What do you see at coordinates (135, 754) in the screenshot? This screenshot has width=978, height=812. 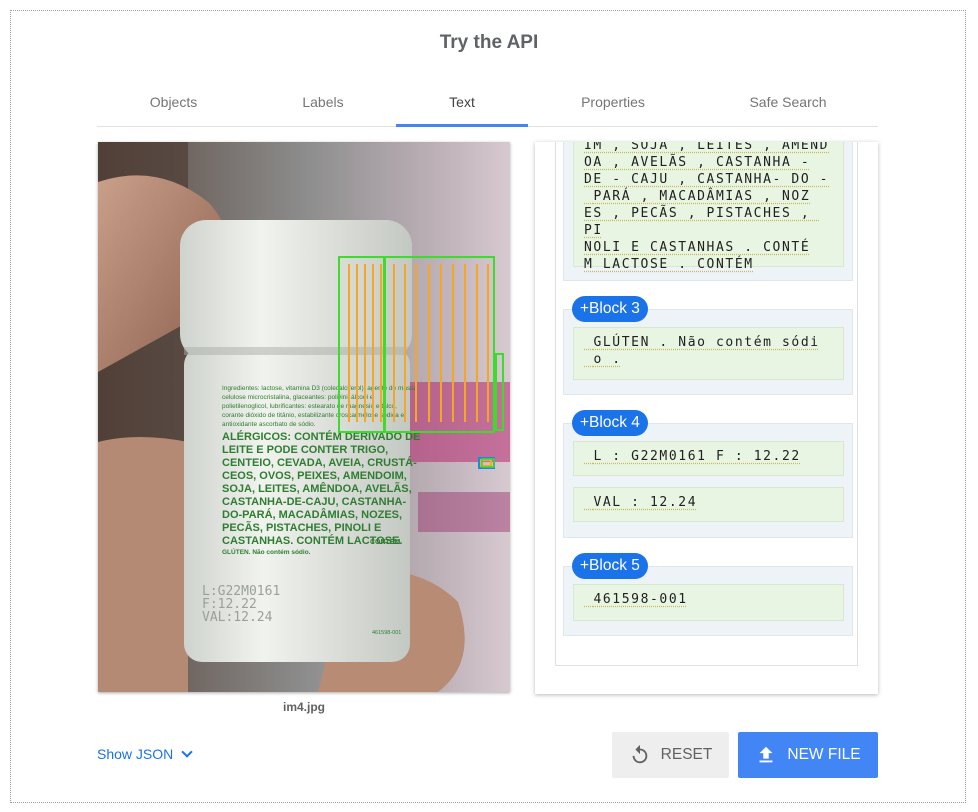 I see `show-json-label: Show JSON` at bounding box center [135, 754].